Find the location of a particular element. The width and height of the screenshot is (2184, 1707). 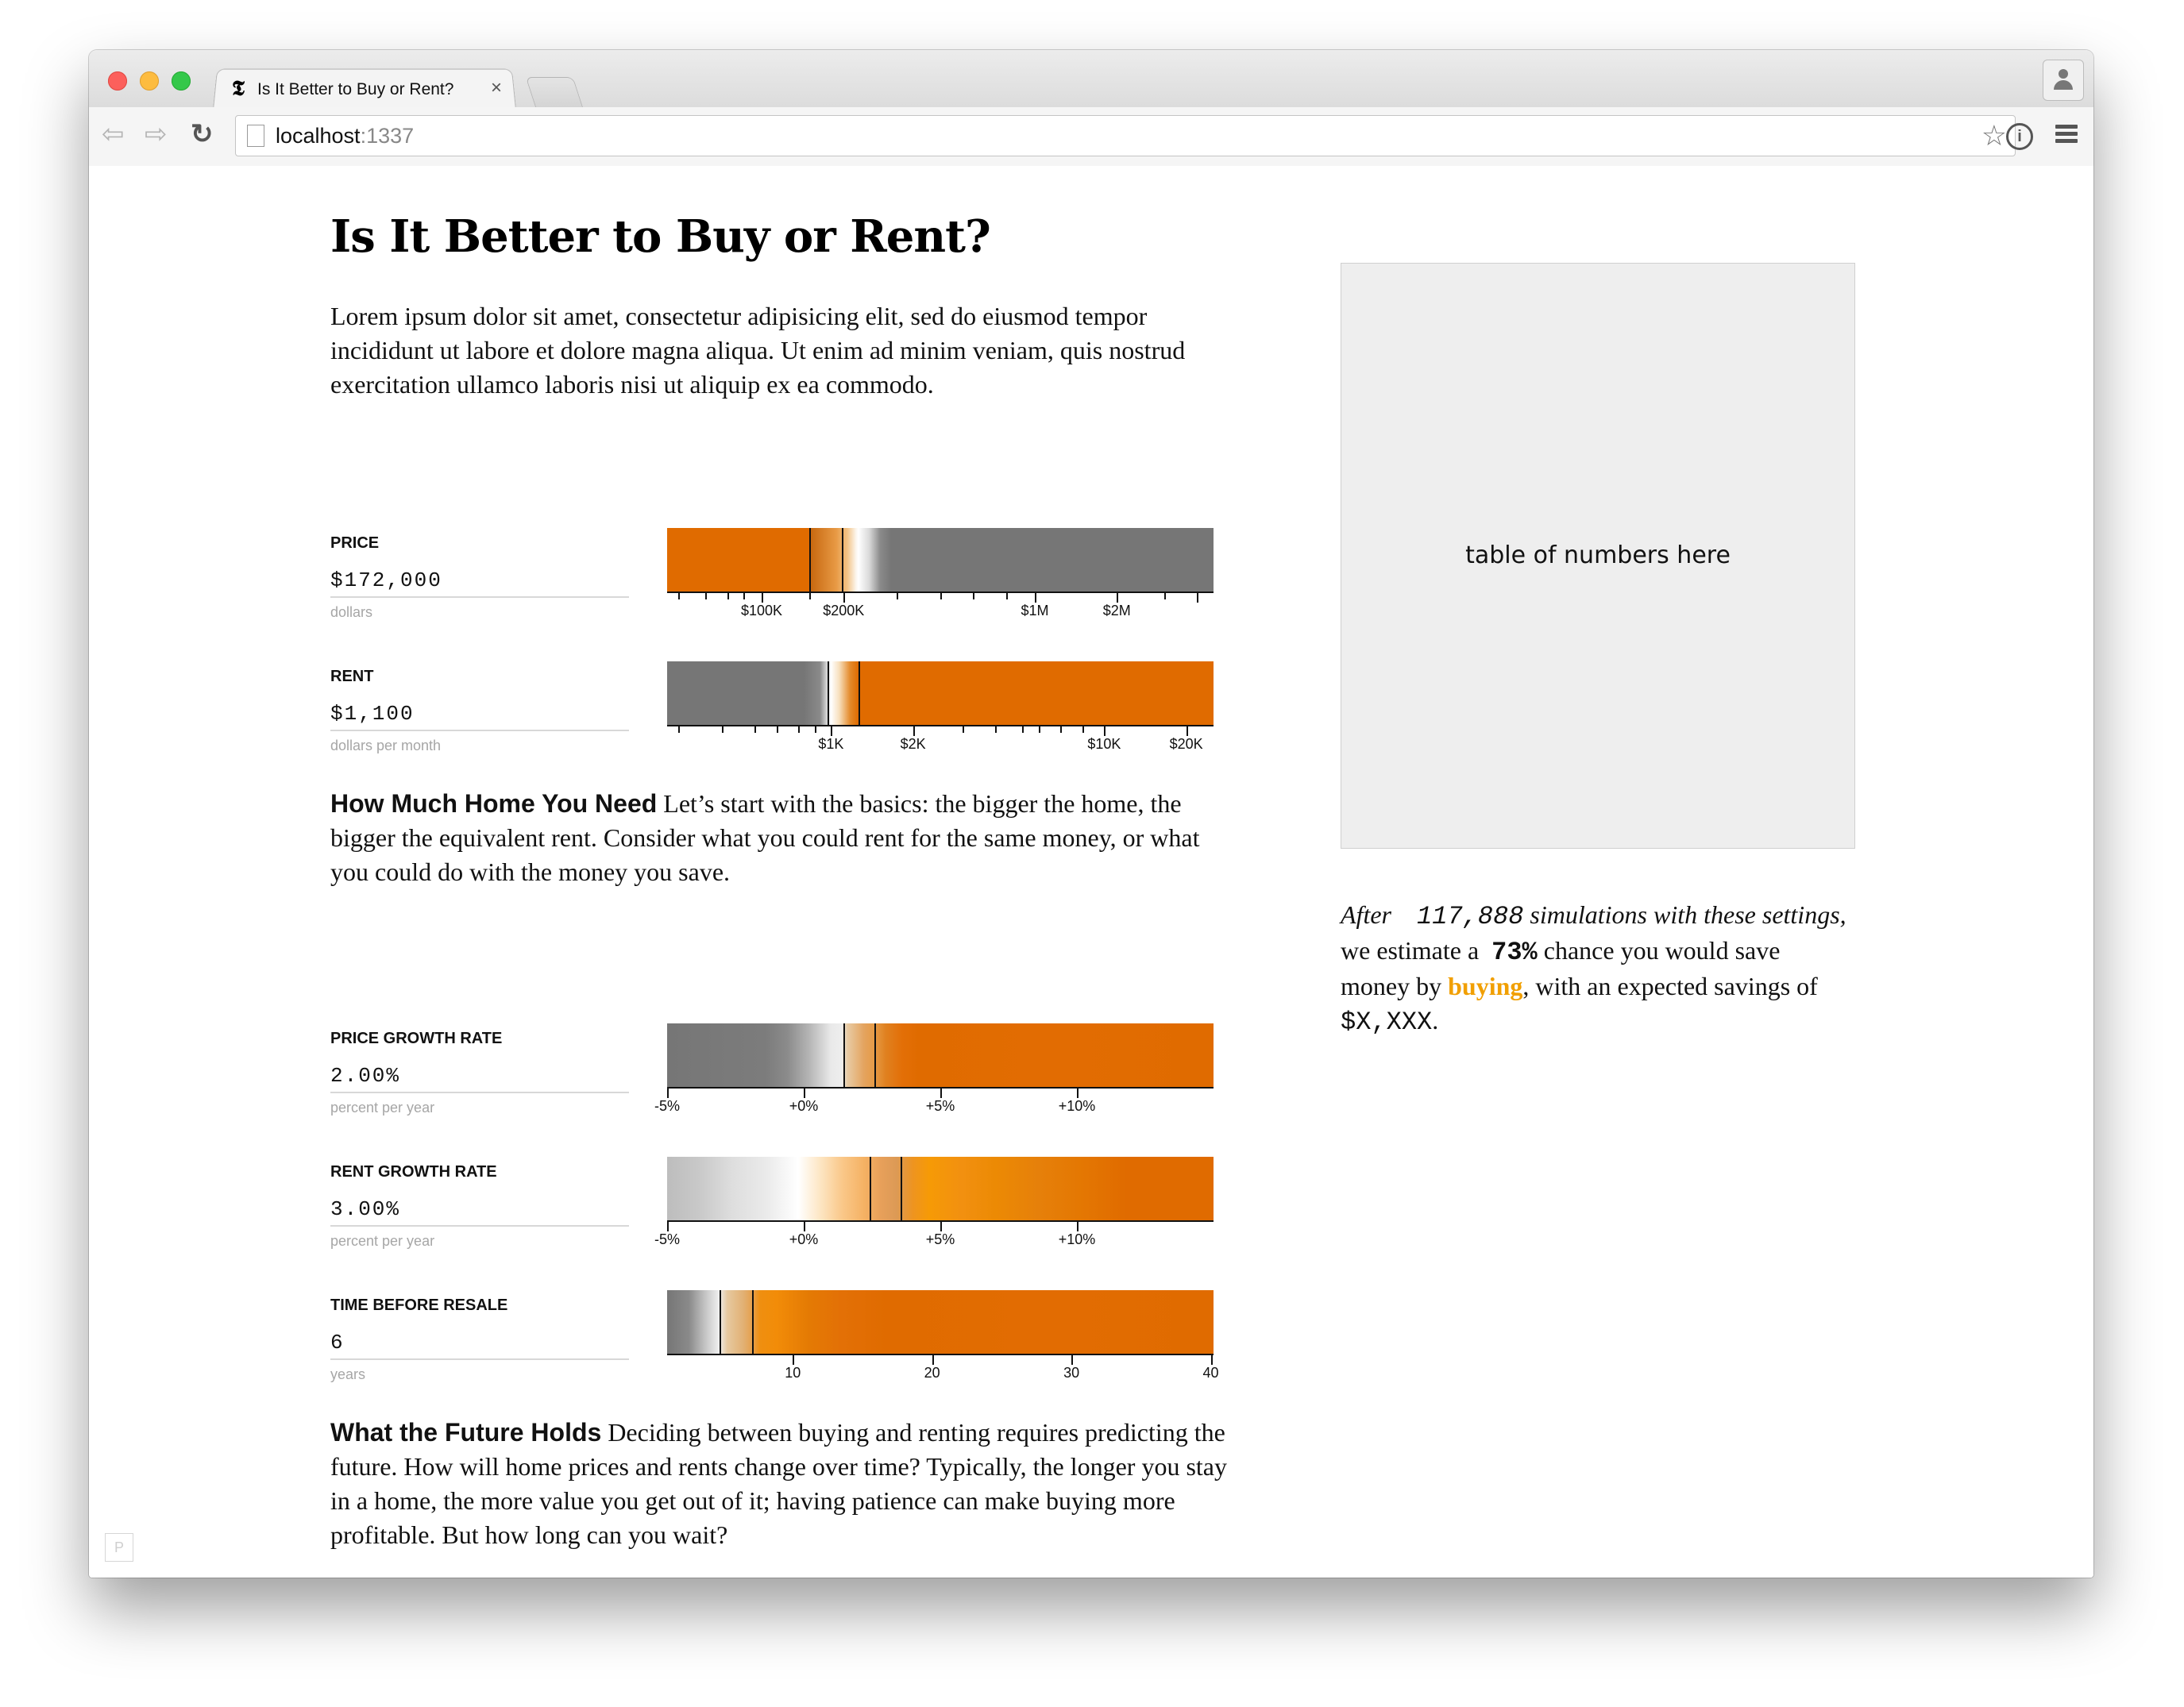

rent-growth-tick-label: +5% is located at coordinates (940, 1239).